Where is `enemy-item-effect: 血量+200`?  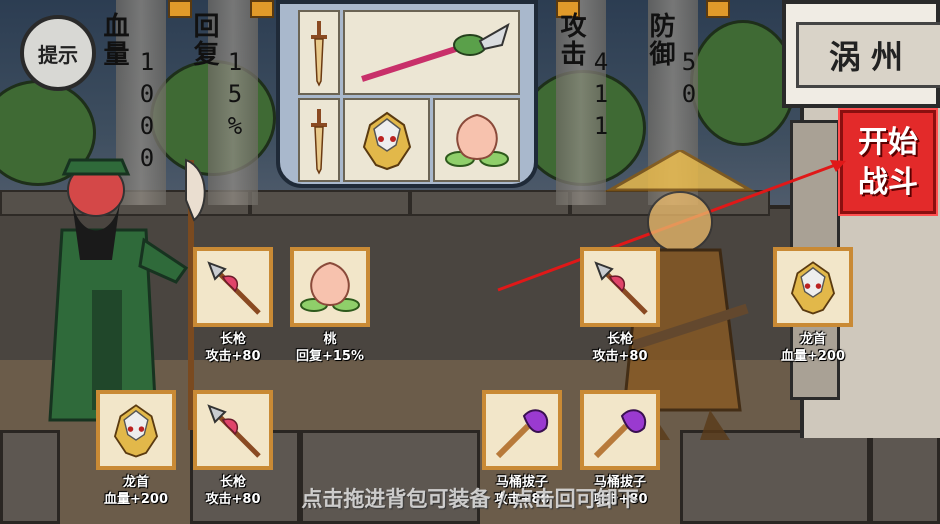 enemy-item-effect: 血量+200 is located at coordinates (813, 356).